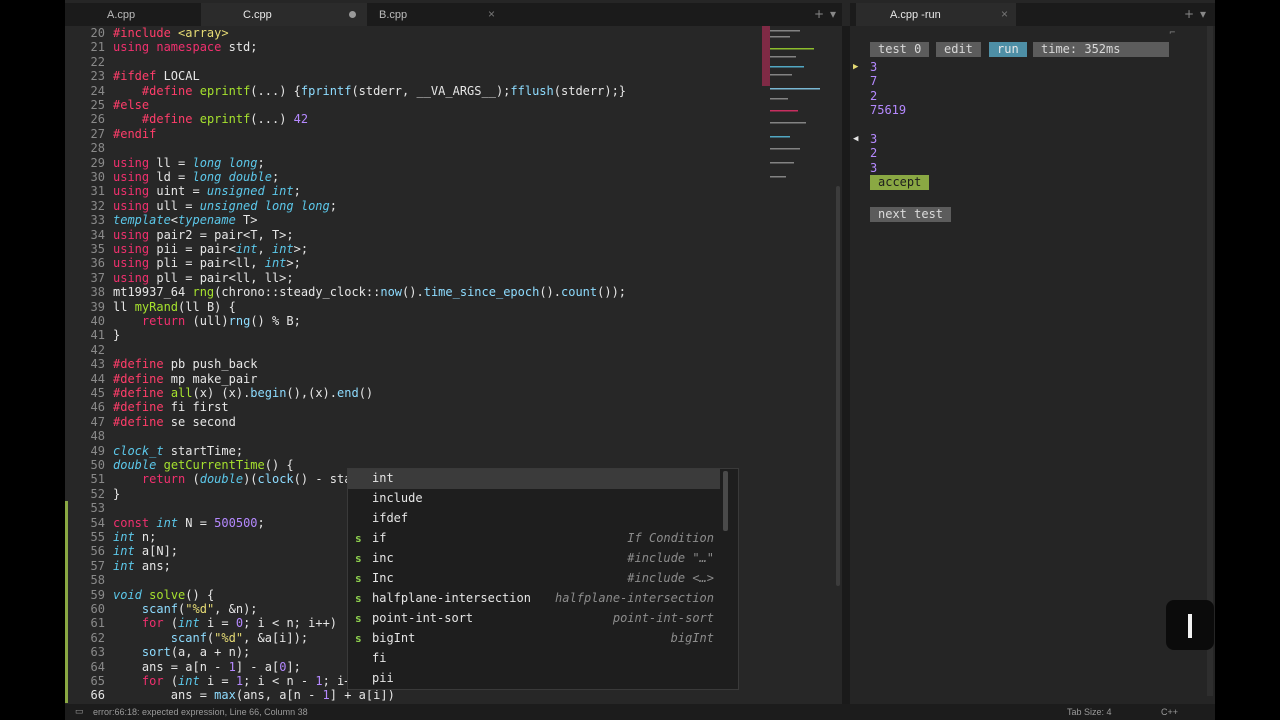 The image size is (1280, 720). What do you see at coordinates (171, 33) in the screenshot?
I see `code-line: #include <array>` at bounding box center [171, 33].